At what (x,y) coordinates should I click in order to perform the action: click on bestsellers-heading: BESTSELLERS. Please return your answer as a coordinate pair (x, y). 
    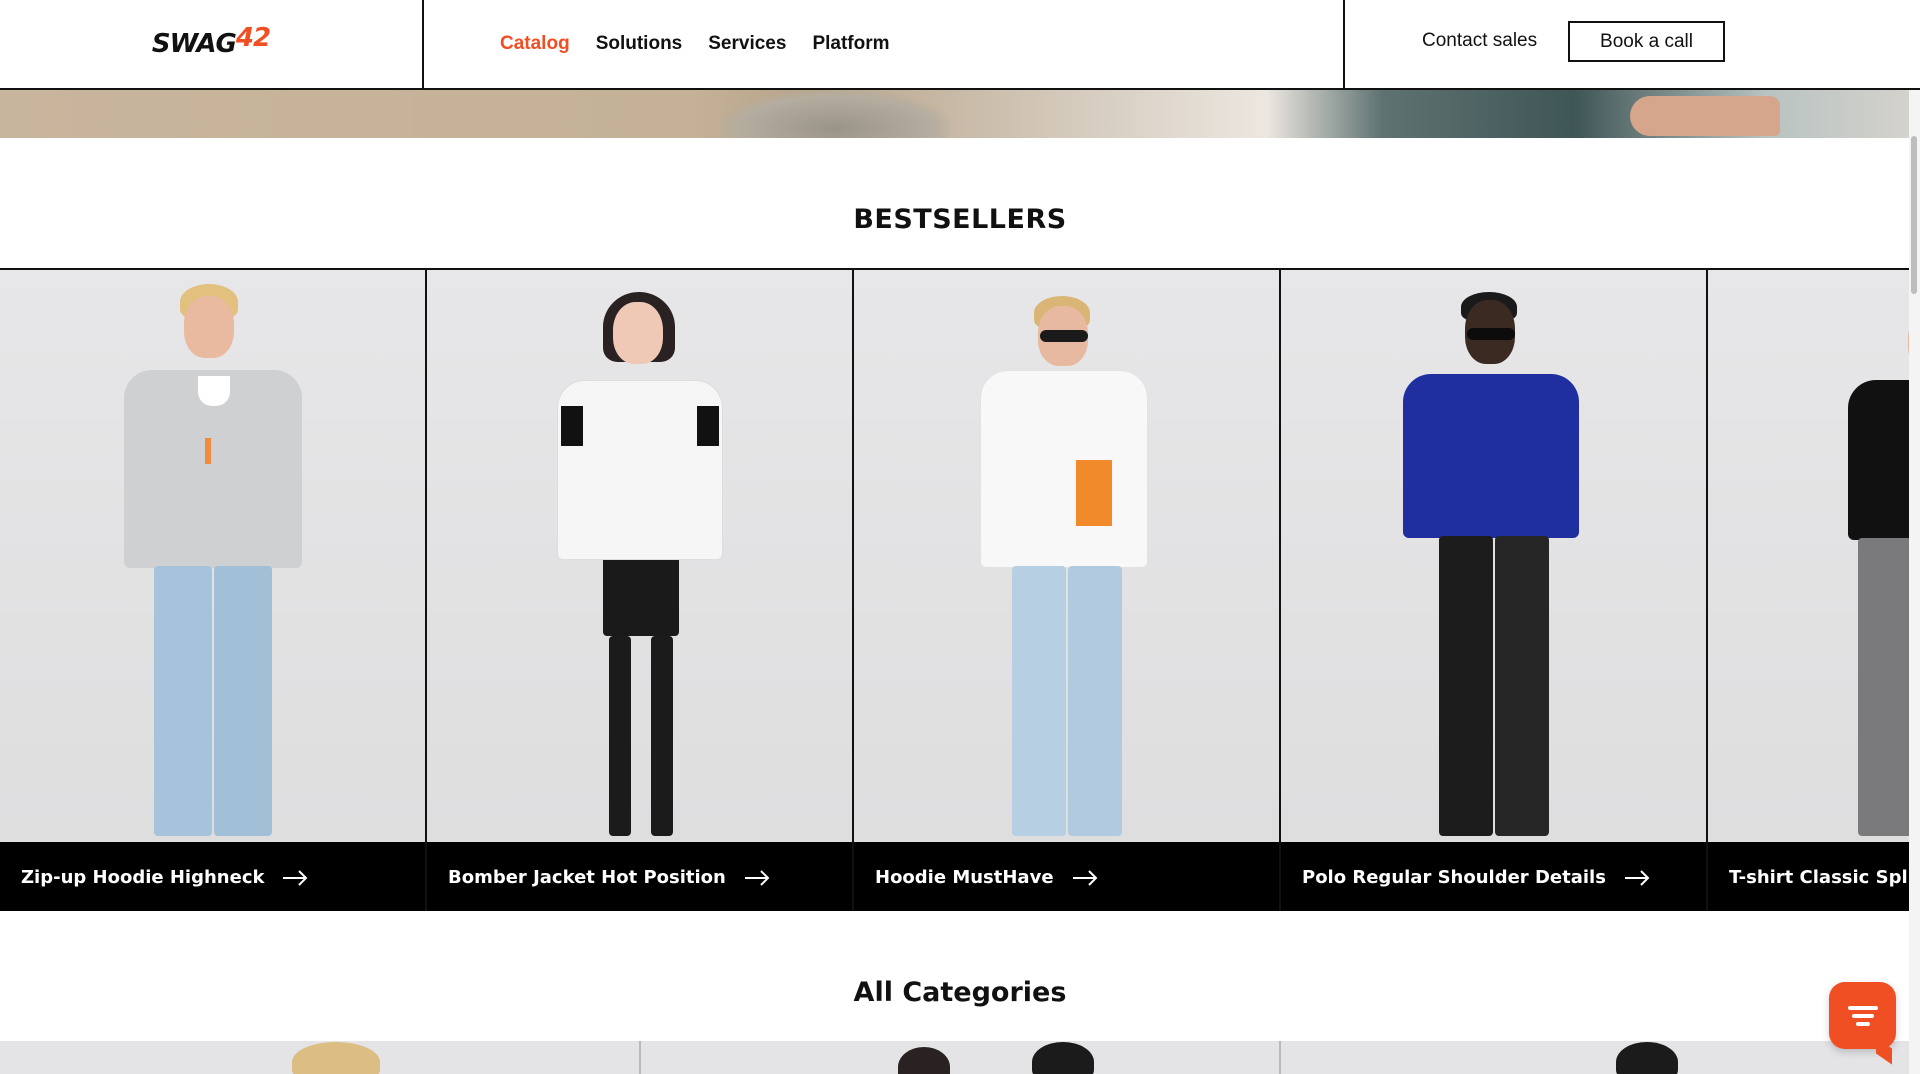
    Looking at the image, I should click on (960, 219).